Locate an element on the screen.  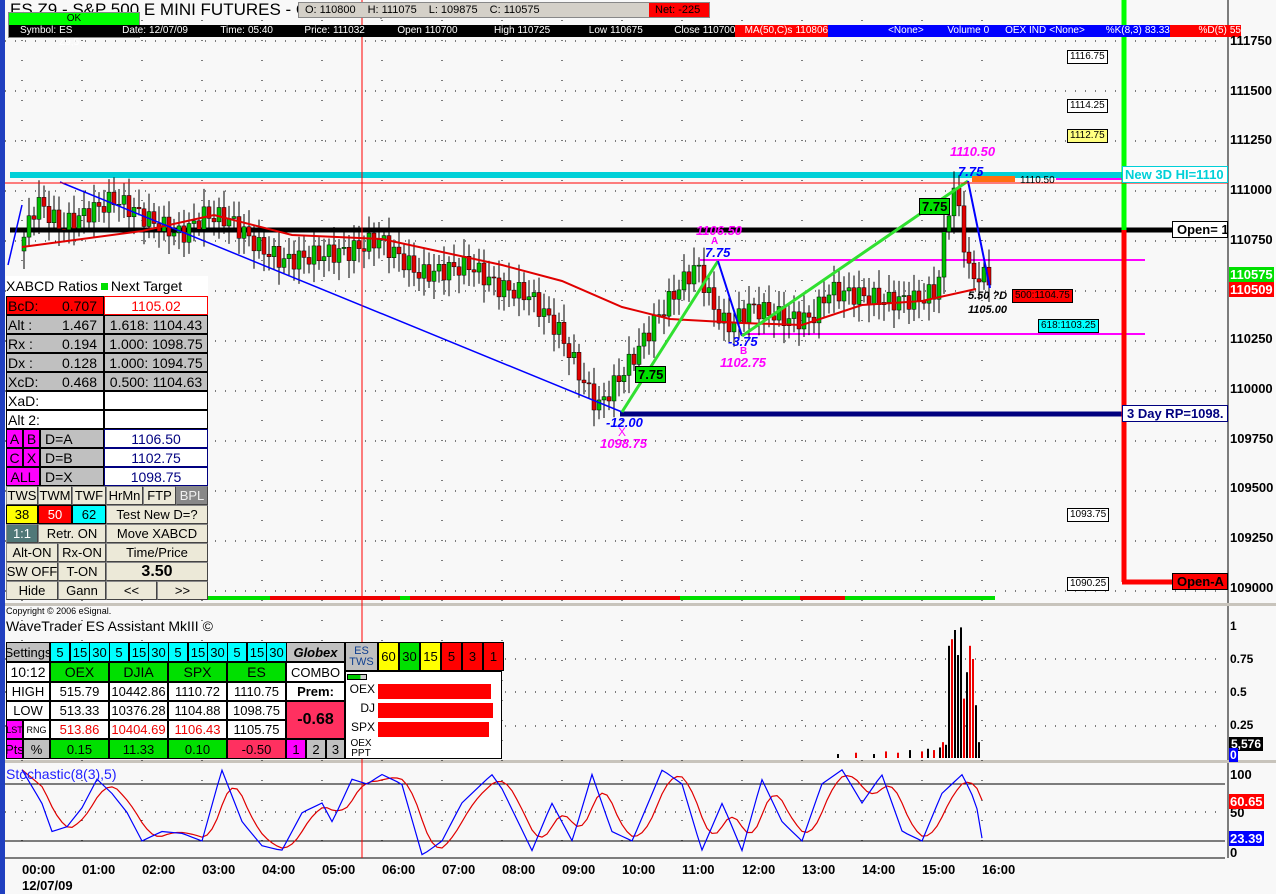
hide-button: Hide is located at coordinates (32, 590).